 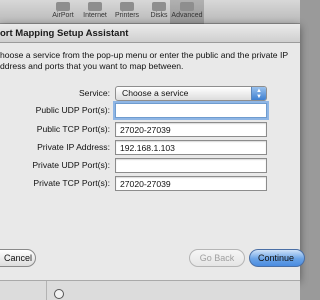 I want to click on toolbar-item-printers: Printers, so click(x=127, y=12).